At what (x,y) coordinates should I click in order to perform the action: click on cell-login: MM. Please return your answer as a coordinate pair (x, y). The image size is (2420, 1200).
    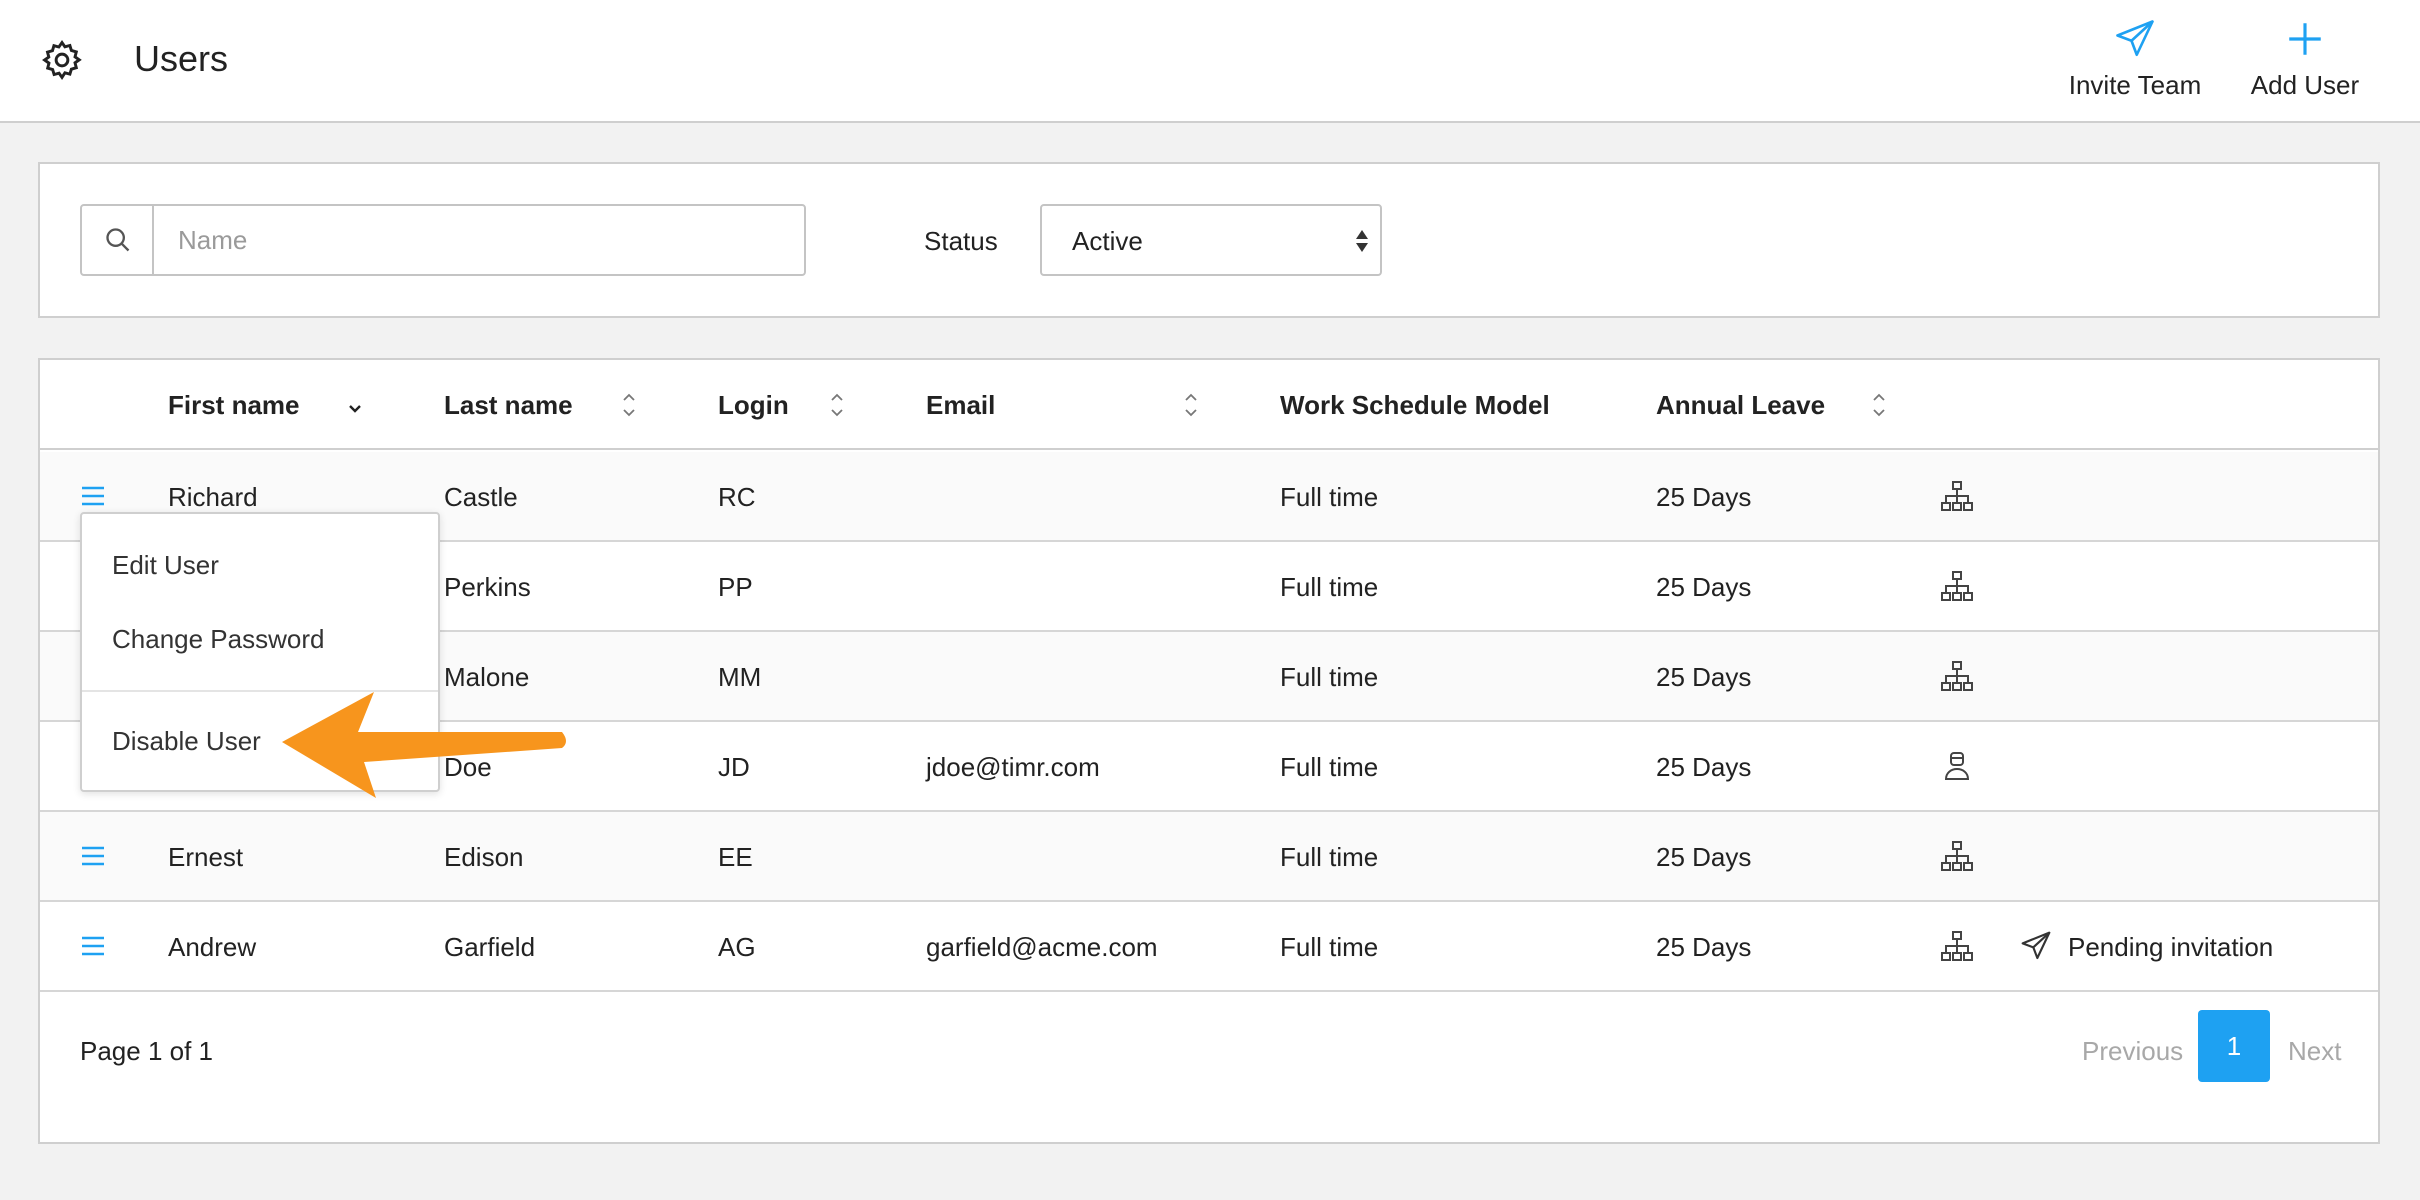
    Looking at the image, I should click on (740, 677).